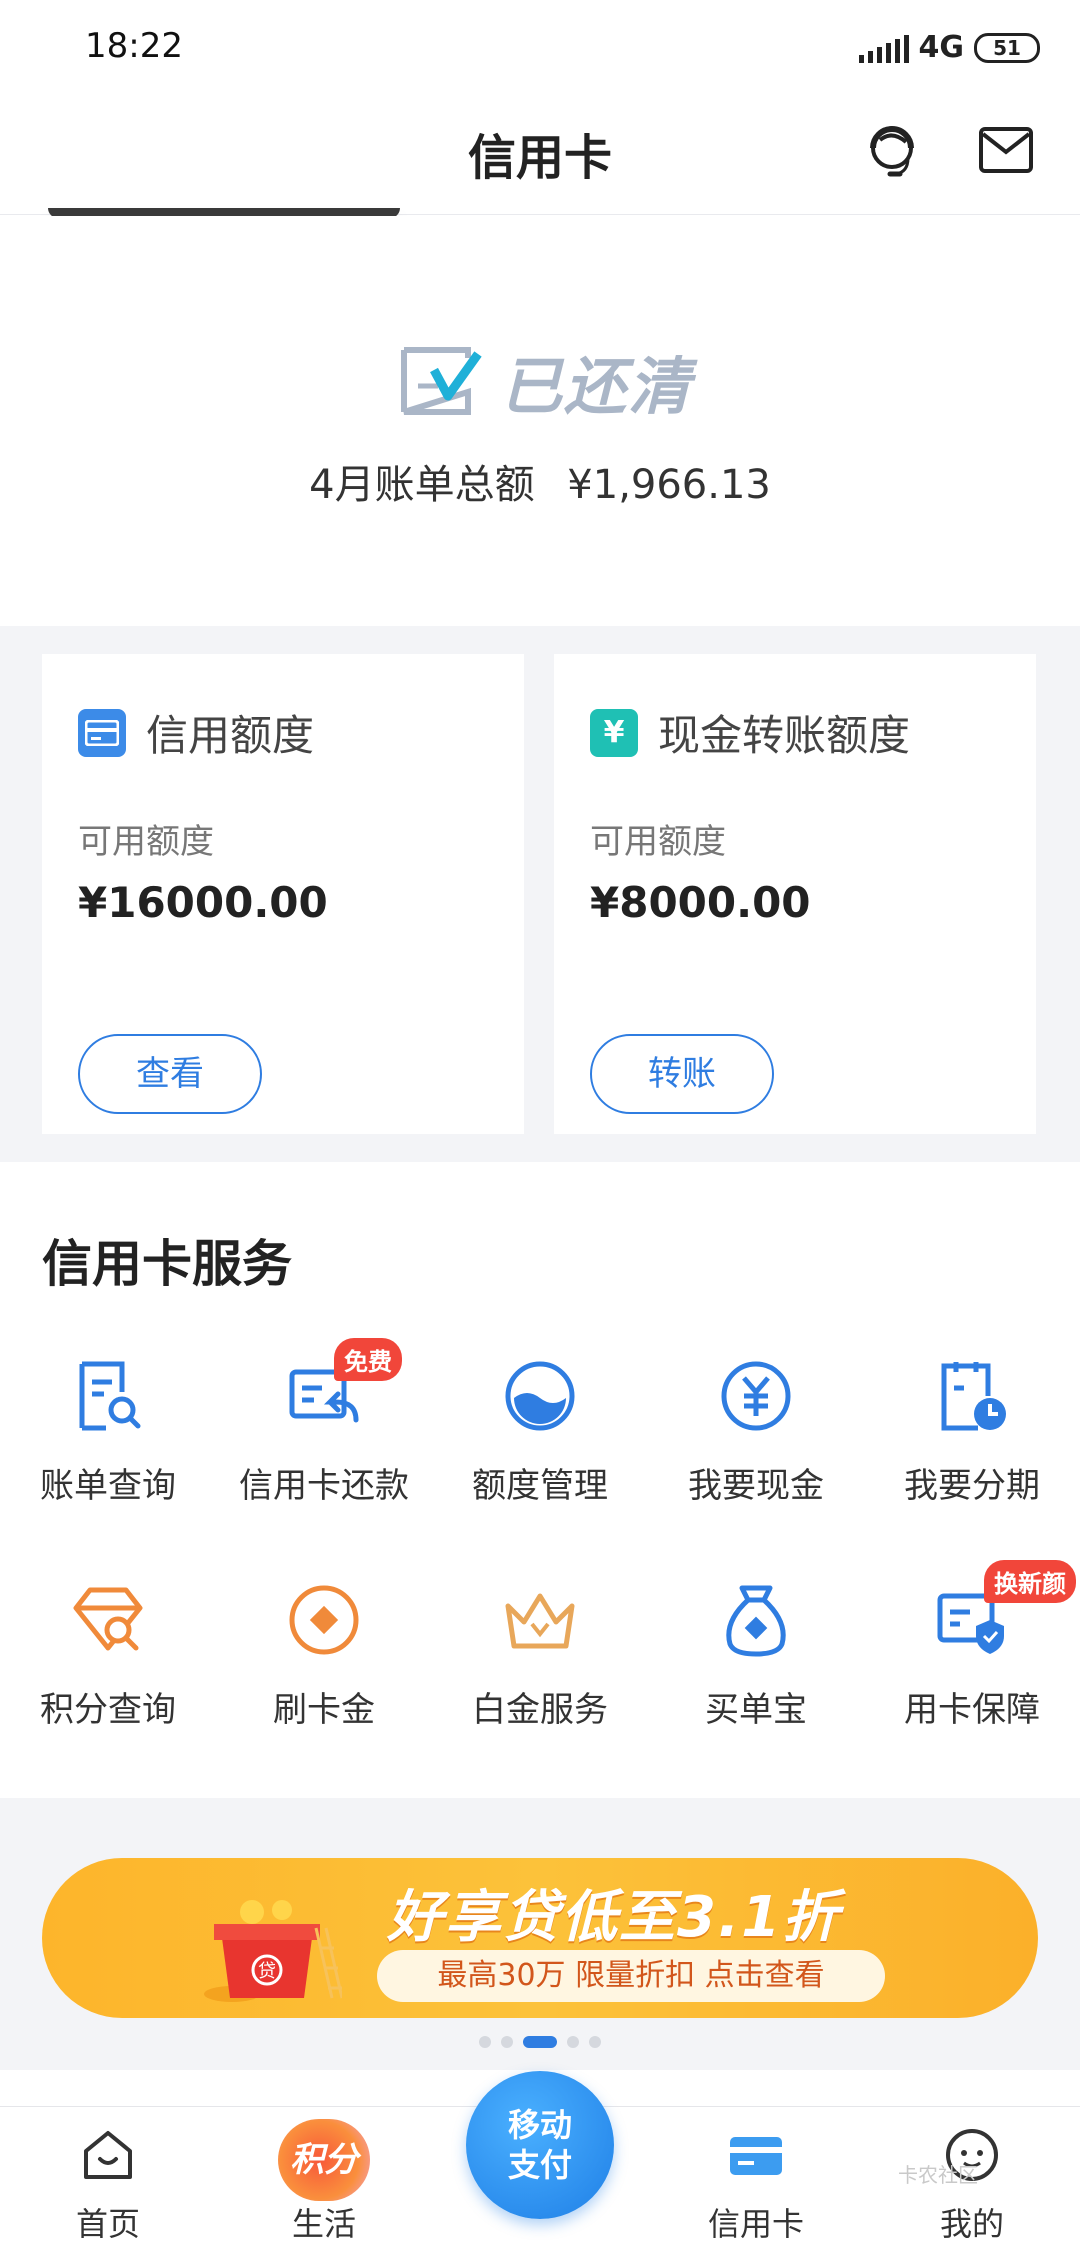 Image resolution: width=1080 pixels, height=2248 pixels. I want to click on tab-label: 我的, so click(971, 2224).